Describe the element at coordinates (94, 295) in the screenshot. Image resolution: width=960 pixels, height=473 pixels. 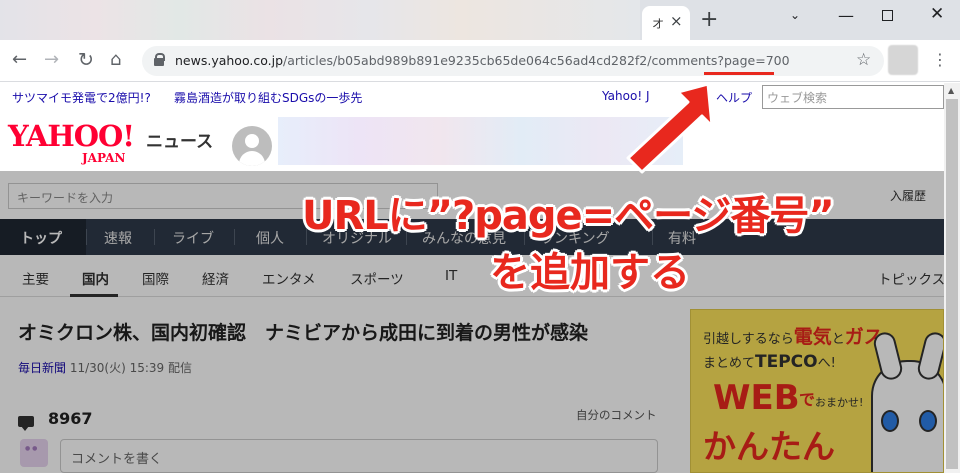
I see `subnav-active-underline` at that location.